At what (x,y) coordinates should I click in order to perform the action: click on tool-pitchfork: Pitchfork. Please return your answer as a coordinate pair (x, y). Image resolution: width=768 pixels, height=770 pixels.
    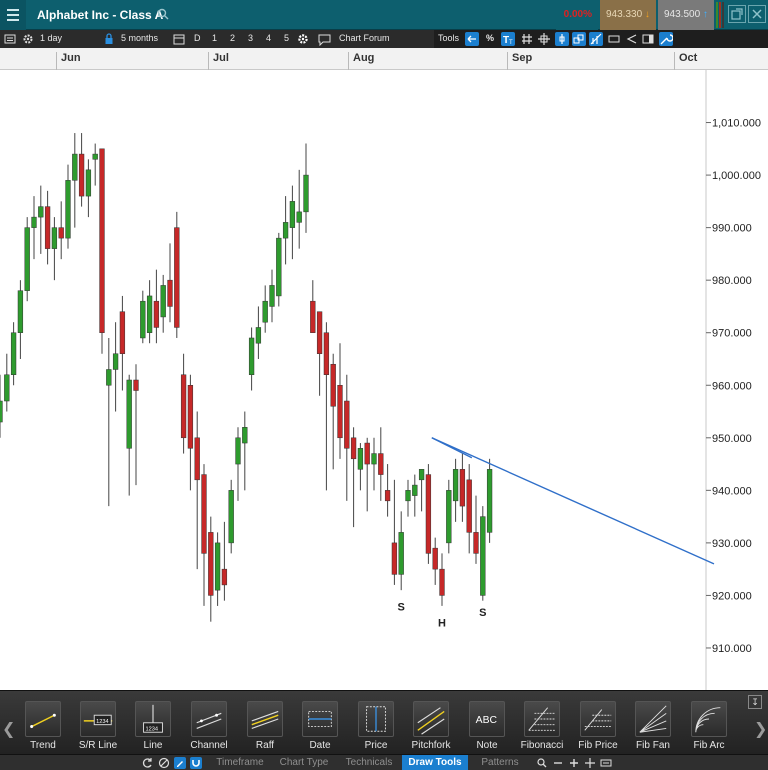
    Looking at the image, I should click on (431, 726).